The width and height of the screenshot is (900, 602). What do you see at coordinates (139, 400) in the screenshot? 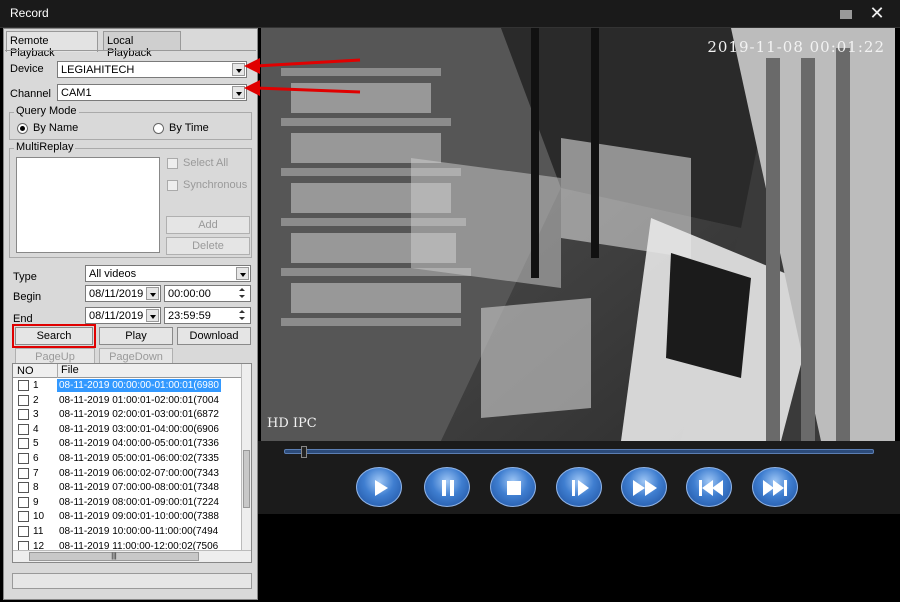
I see `row-file-name: 08-11-2019 01:00:01-02:00:01(7004` at bounding box center [139, 400].